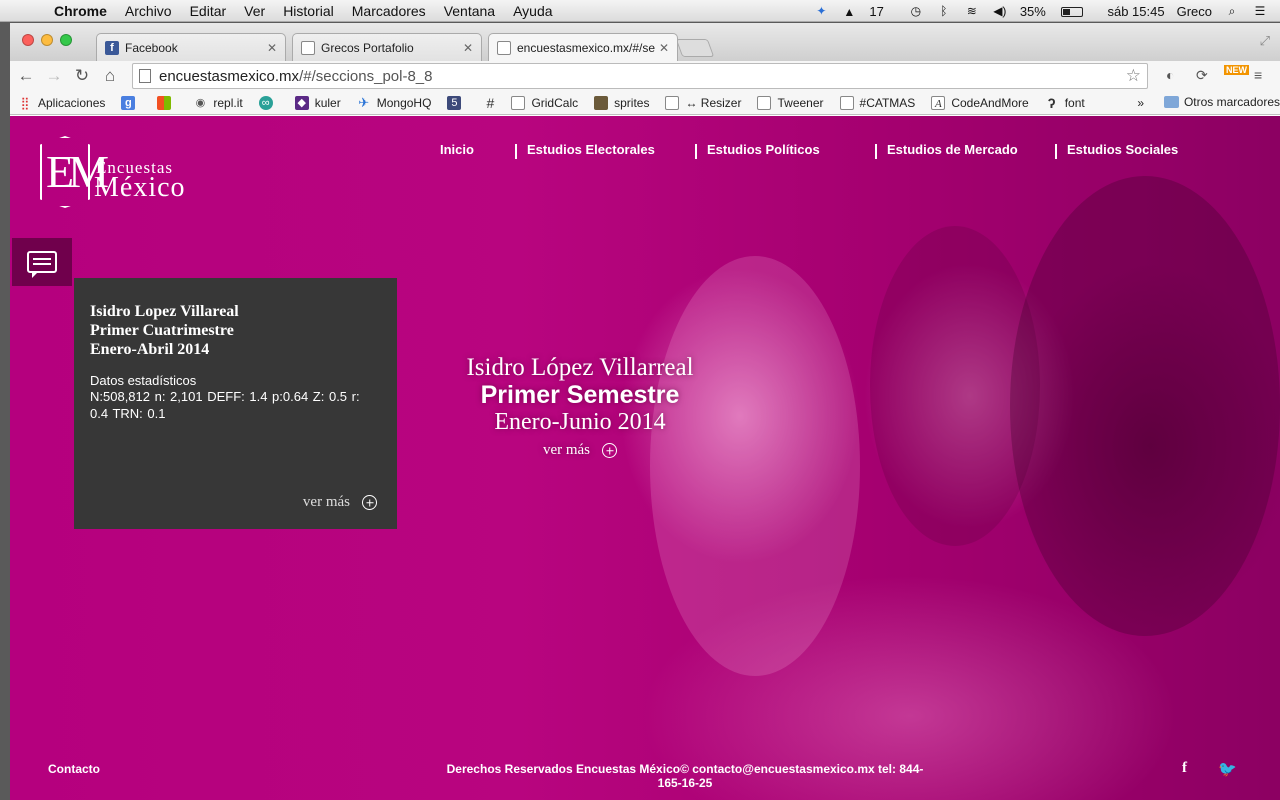 The width and height of the screenshot is (1280, 800). Describe the element at coordinates (191, 47) in the screenshot. I see `tab-facebook: f Facebook ✕` at that location.